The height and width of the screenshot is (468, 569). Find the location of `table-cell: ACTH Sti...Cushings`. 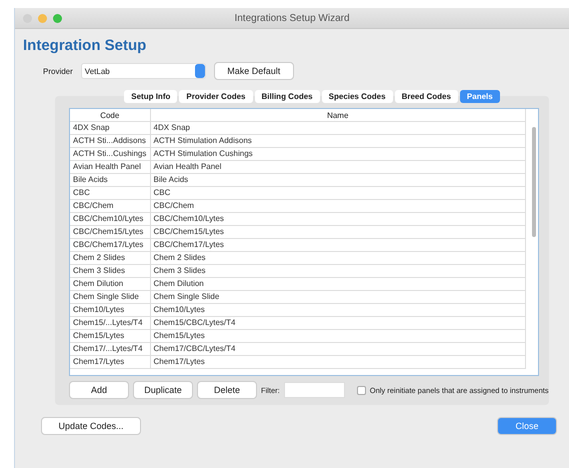

table-cell: ACTH Sti...Cushings is located at coordinates (110, 154).